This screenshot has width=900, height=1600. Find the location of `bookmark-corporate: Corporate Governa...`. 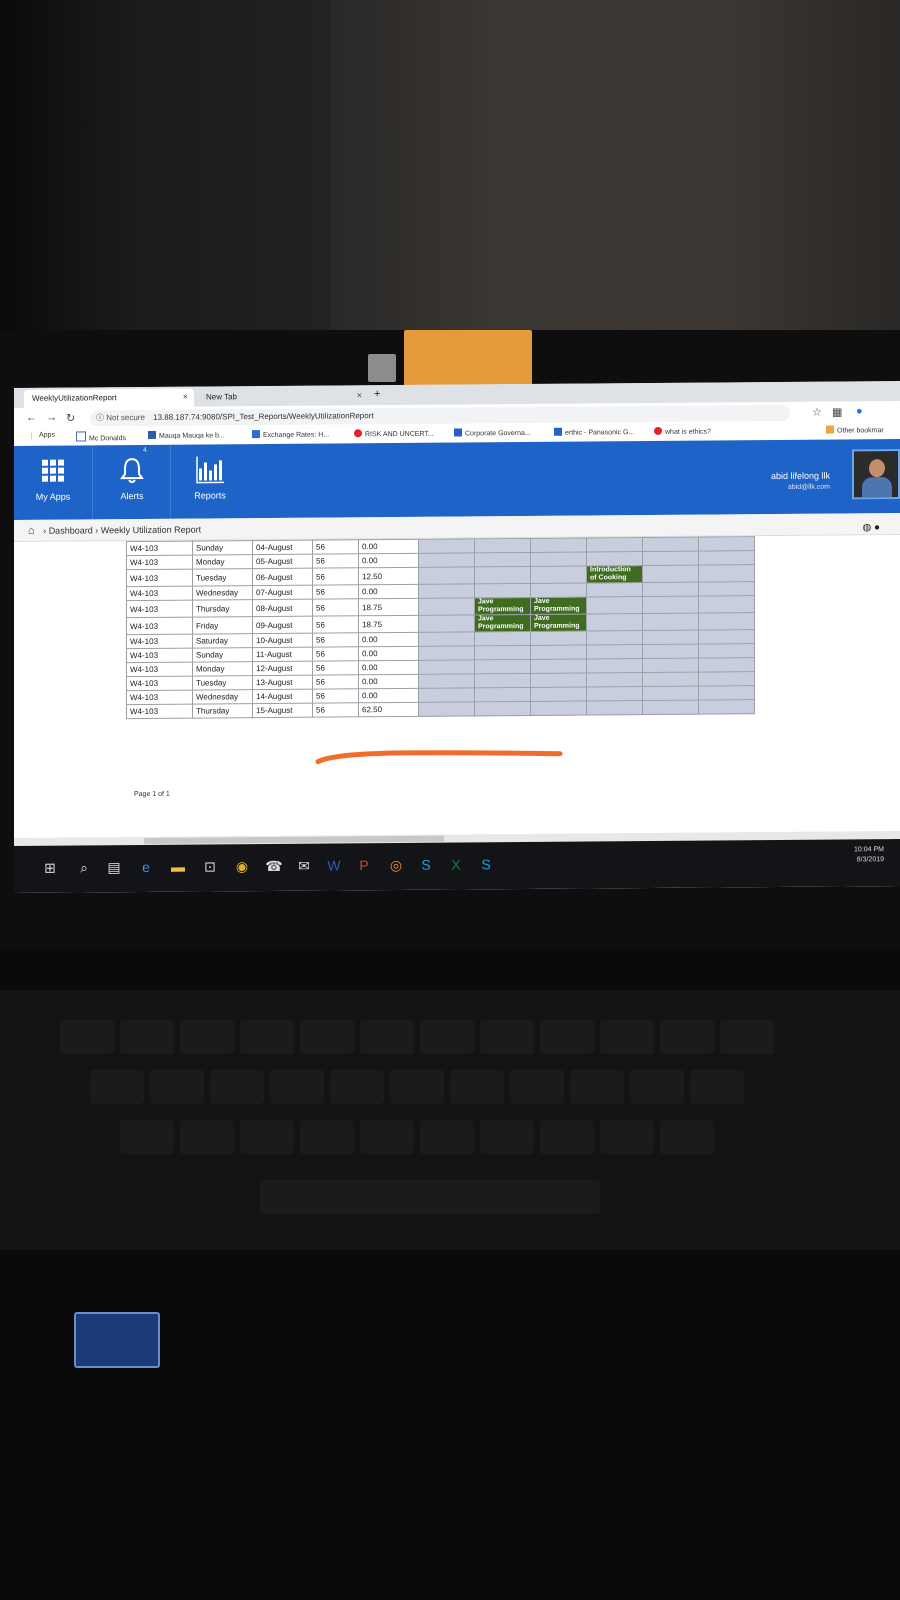

bookmark-corporate: Corporate Governa... is located at coordinates (492, 433).